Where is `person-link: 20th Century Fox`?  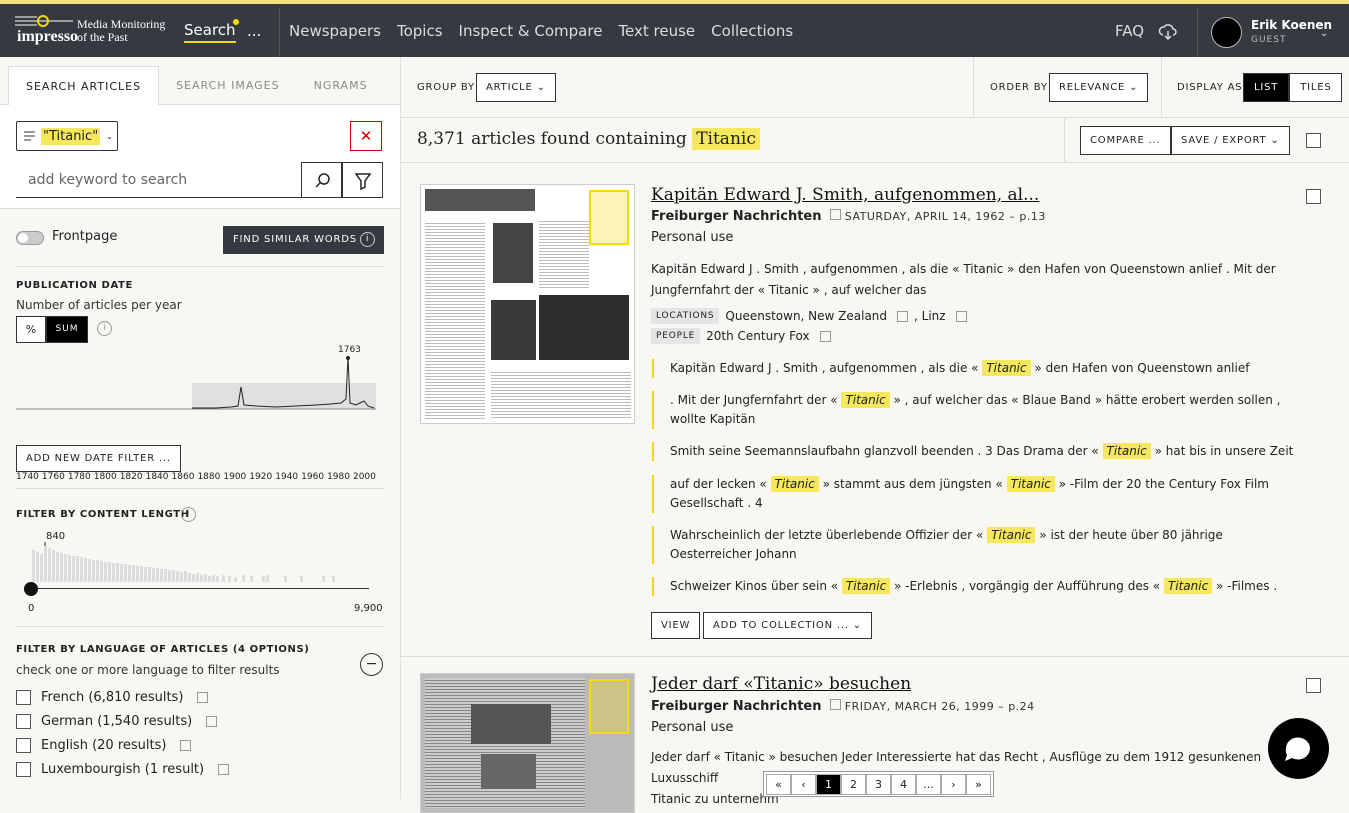 person-link: 20th Century Fox is located at coordinates (757, 336).